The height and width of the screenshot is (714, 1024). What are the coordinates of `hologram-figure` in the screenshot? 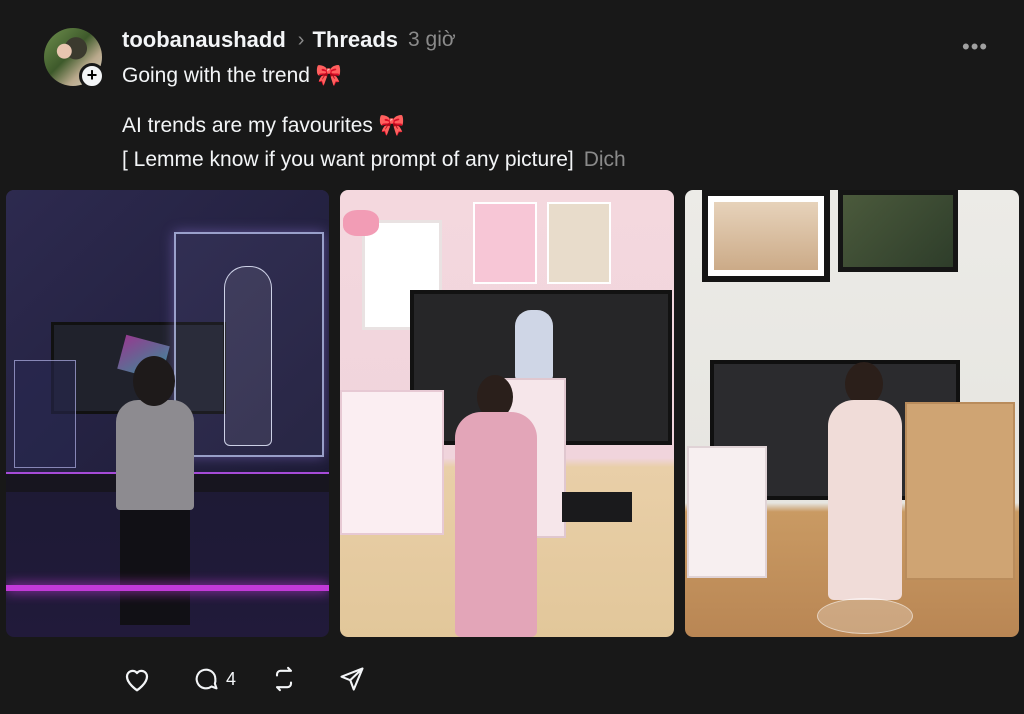 It's located at (248, 356).